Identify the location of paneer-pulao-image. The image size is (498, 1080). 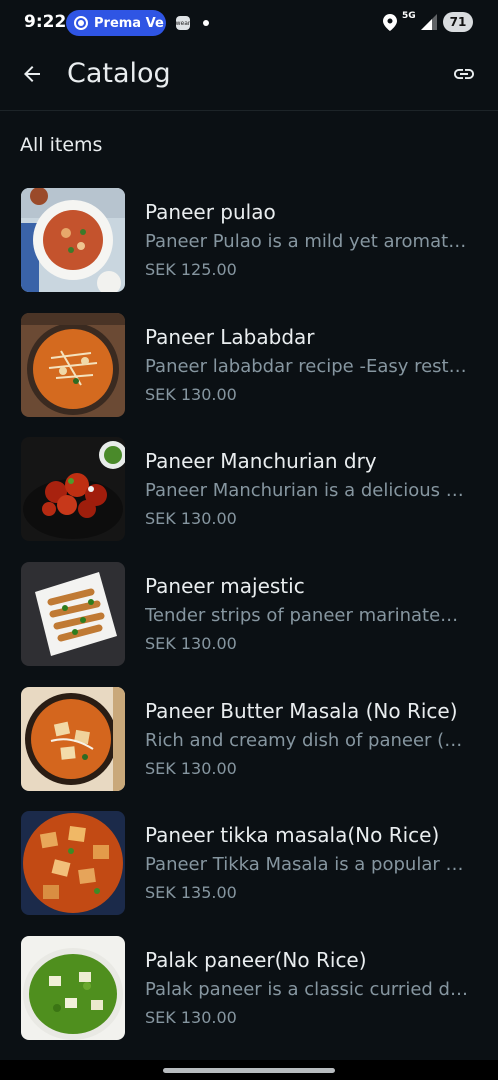
(73, 240).